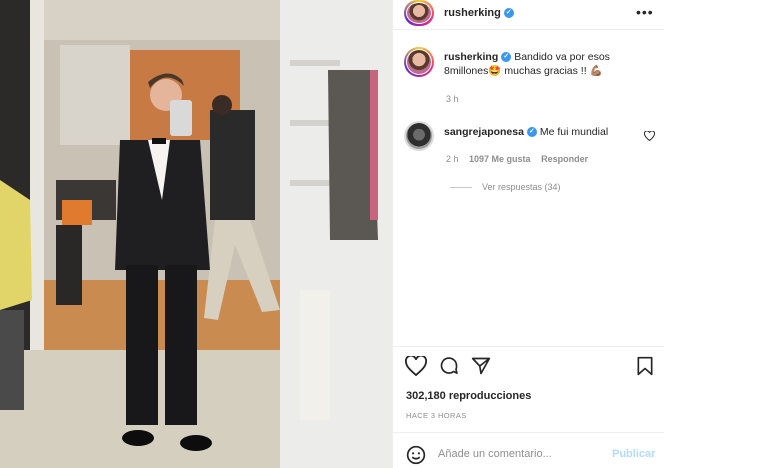 The image size is (778, 468). Describe the element at coordinates (419, 13) in the screenshot. I see `author-avatar` at that location.